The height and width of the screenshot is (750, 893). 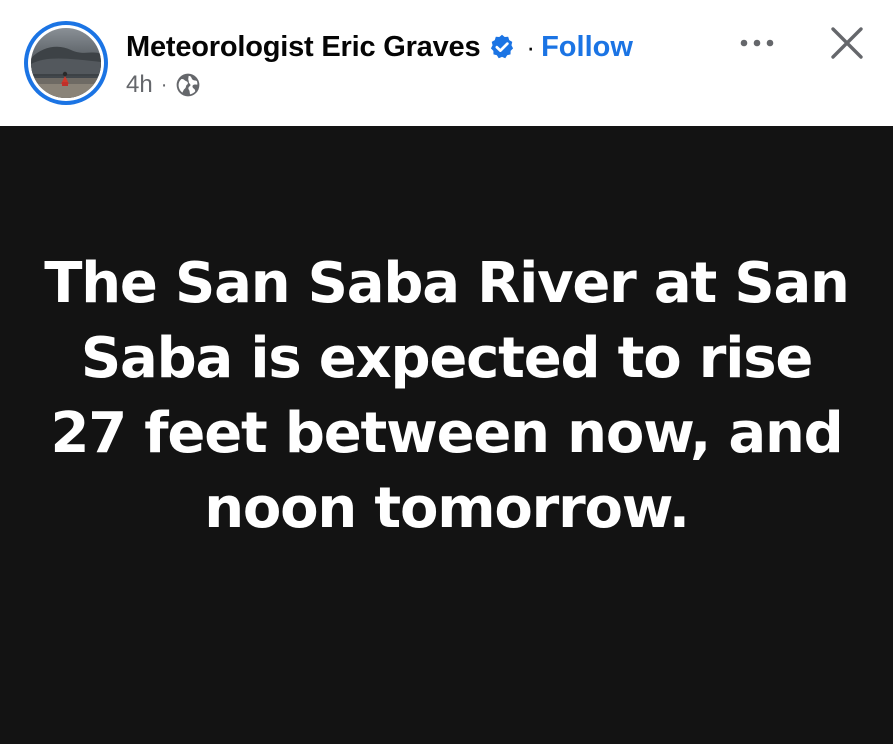 I want to click on avatar-photo, so click(x=66, y=63).